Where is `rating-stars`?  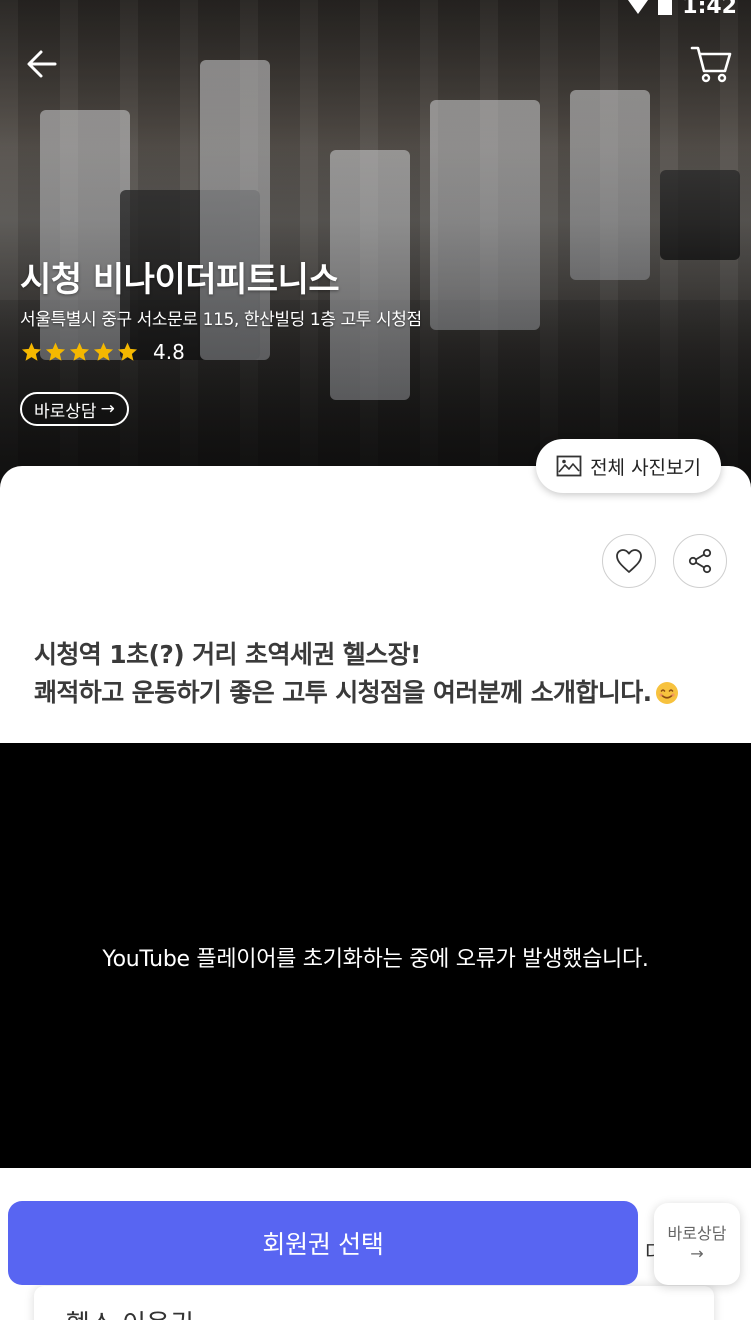 rating-stars is located at coordinates (79, 352).